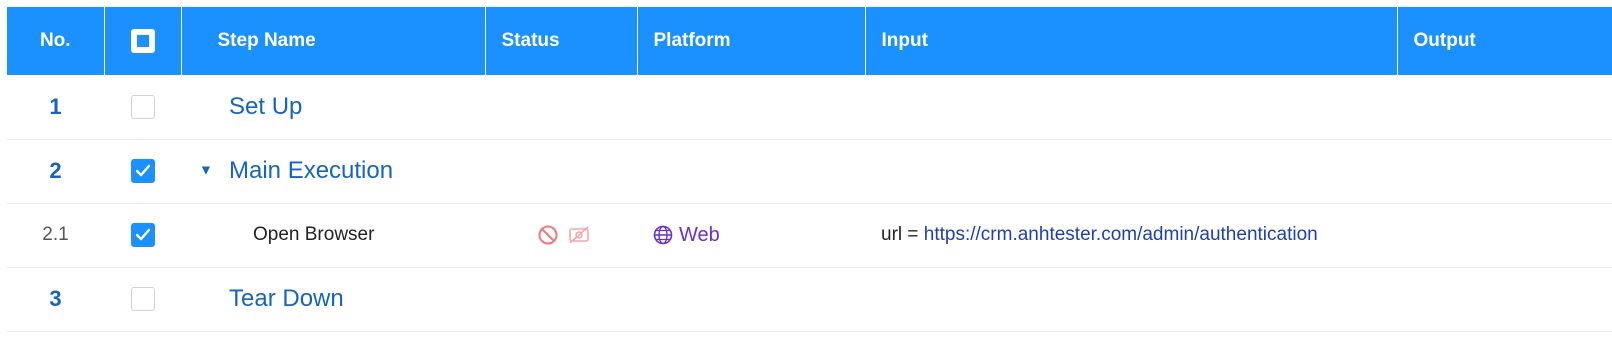 The width and height of the screenshot is (1612, 347). Describe the element at coordinates (333, 41) in the screenshot. I see `header-step-name: Step Name` at that location.